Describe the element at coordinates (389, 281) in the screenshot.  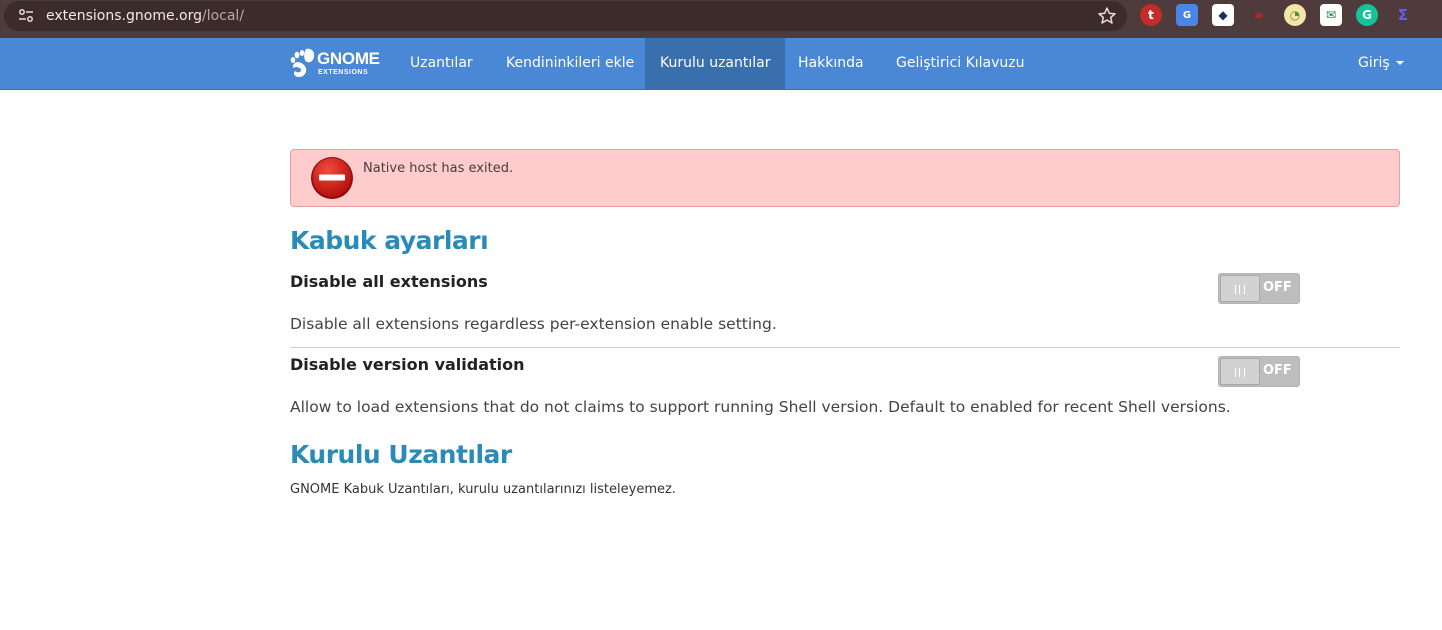
I see `setting-title-disable-all: Disable all extensions` at that location.